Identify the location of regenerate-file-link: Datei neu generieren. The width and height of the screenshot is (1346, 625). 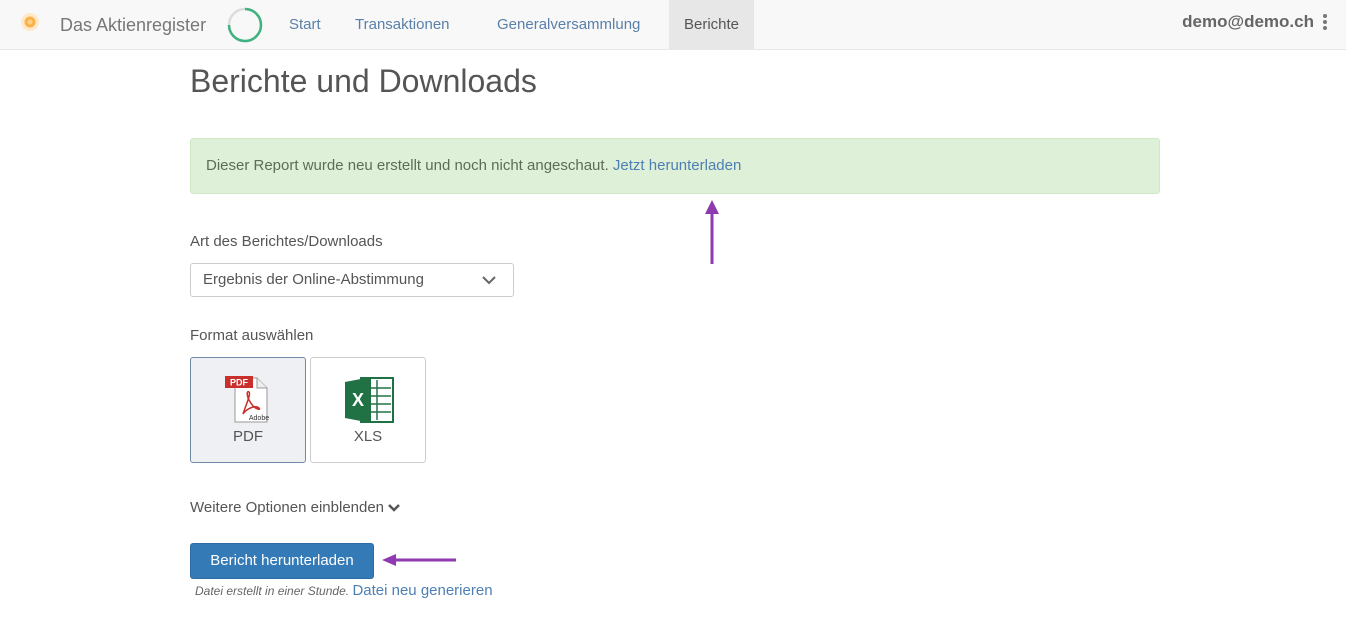
(422, 590).